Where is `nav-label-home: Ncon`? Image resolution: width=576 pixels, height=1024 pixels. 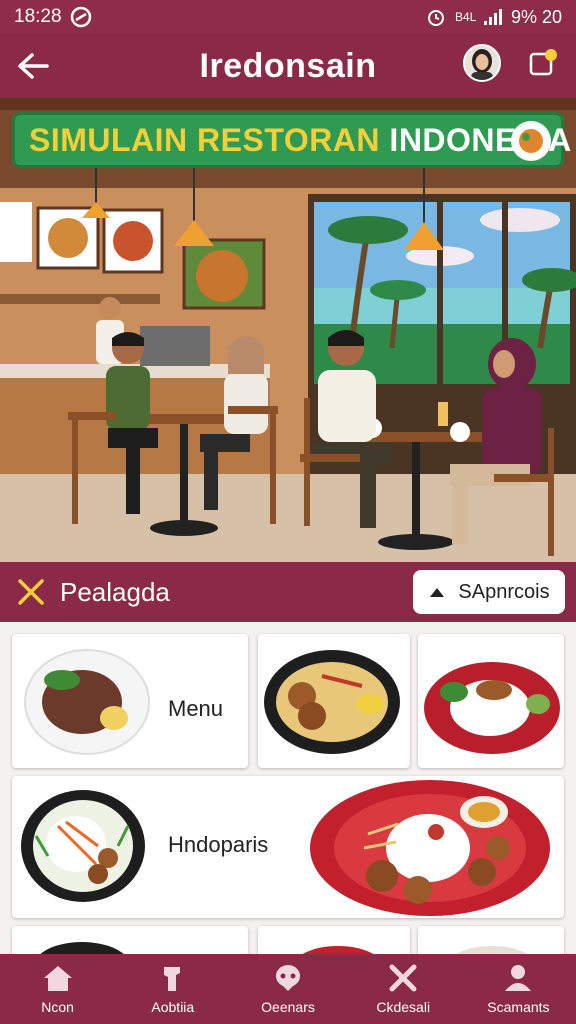
nav-label-home: Ncon is located at coordinates (57, 1007).